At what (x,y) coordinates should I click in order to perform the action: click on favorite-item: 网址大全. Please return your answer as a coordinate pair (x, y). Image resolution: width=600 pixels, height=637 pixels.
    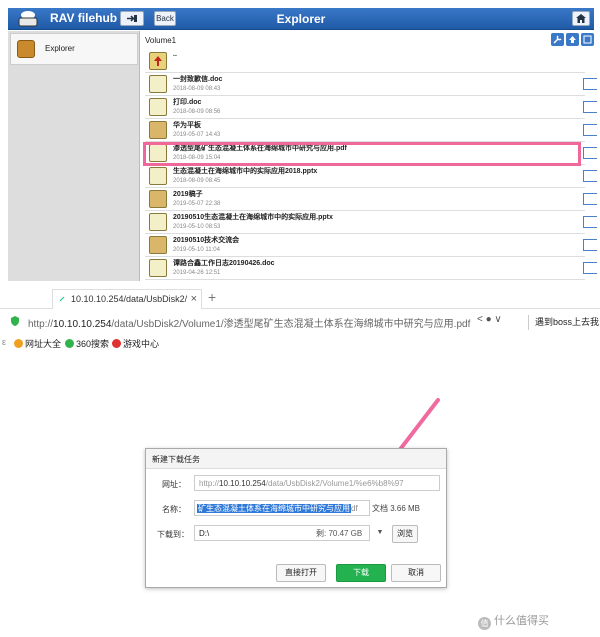
    Looking at the image, I should click on (37, 343).